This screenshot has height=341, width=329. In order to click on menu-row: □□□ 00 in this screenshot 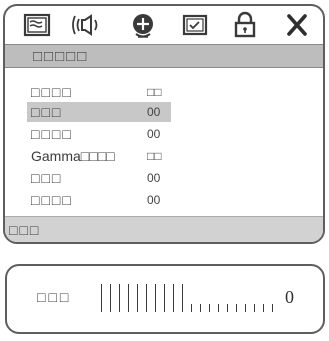, I will do `click(166, 178)`.